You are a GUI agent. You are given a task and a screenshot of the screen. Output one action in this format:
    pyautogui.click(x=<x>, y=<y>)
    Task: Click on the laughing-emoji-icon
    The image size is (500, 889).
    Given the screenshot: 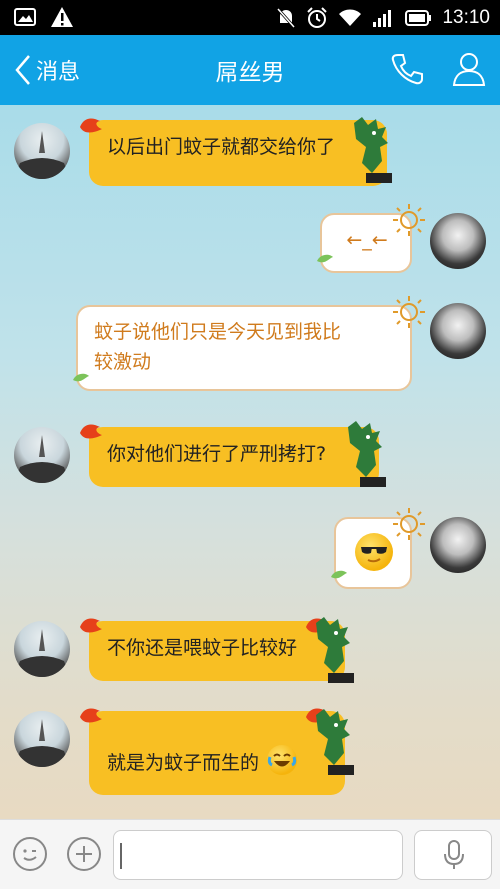 What is the action you would take?
    pyautogui.click(x=282, y=760)
    